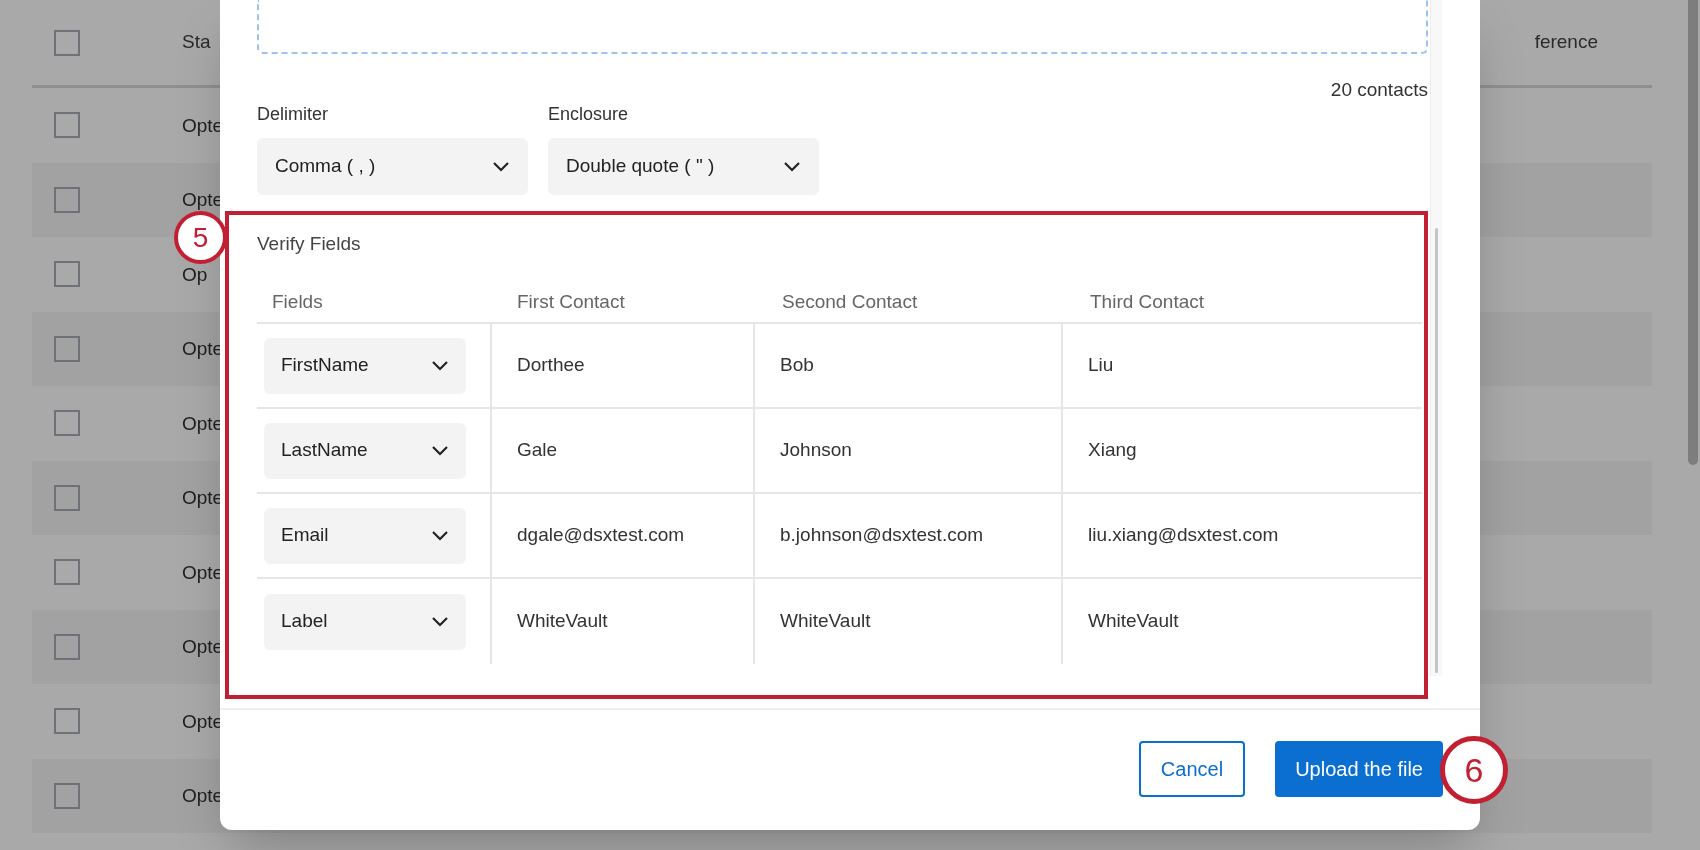 This screenshot has width=1700, height=850. Describe the element at coordinates (850, 302) in the screenshot. I see `column-header: Second Contact` at that location.